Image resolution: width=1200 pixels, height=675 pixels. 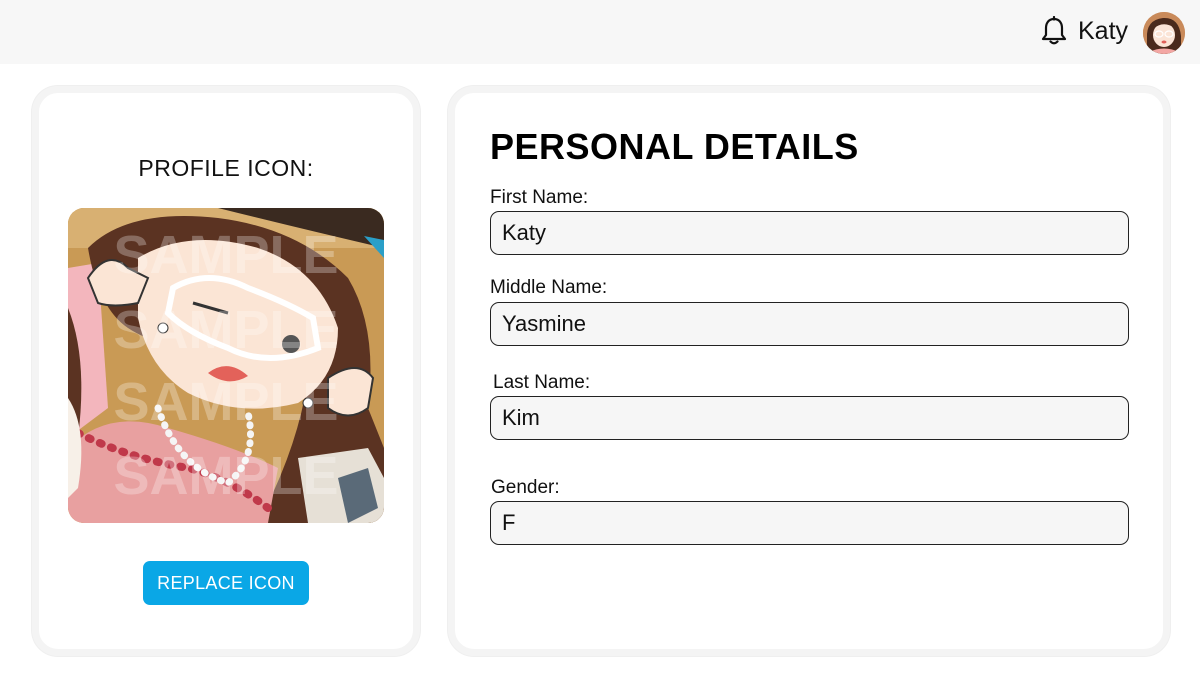 What do you see at coordinates (549, 287) in the screenshot?
I see `middle-name-label: Middle Name:` at bounding box center [549, 287].